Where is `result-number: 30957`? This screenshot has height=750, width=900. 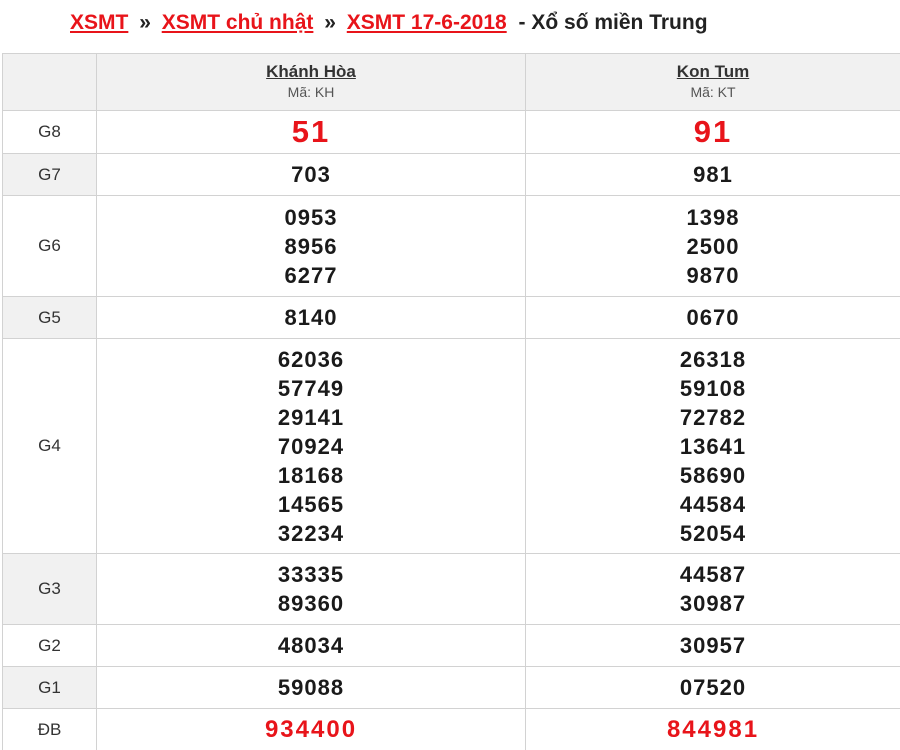
result-number: 30957 is located at coordinates (713, 645).